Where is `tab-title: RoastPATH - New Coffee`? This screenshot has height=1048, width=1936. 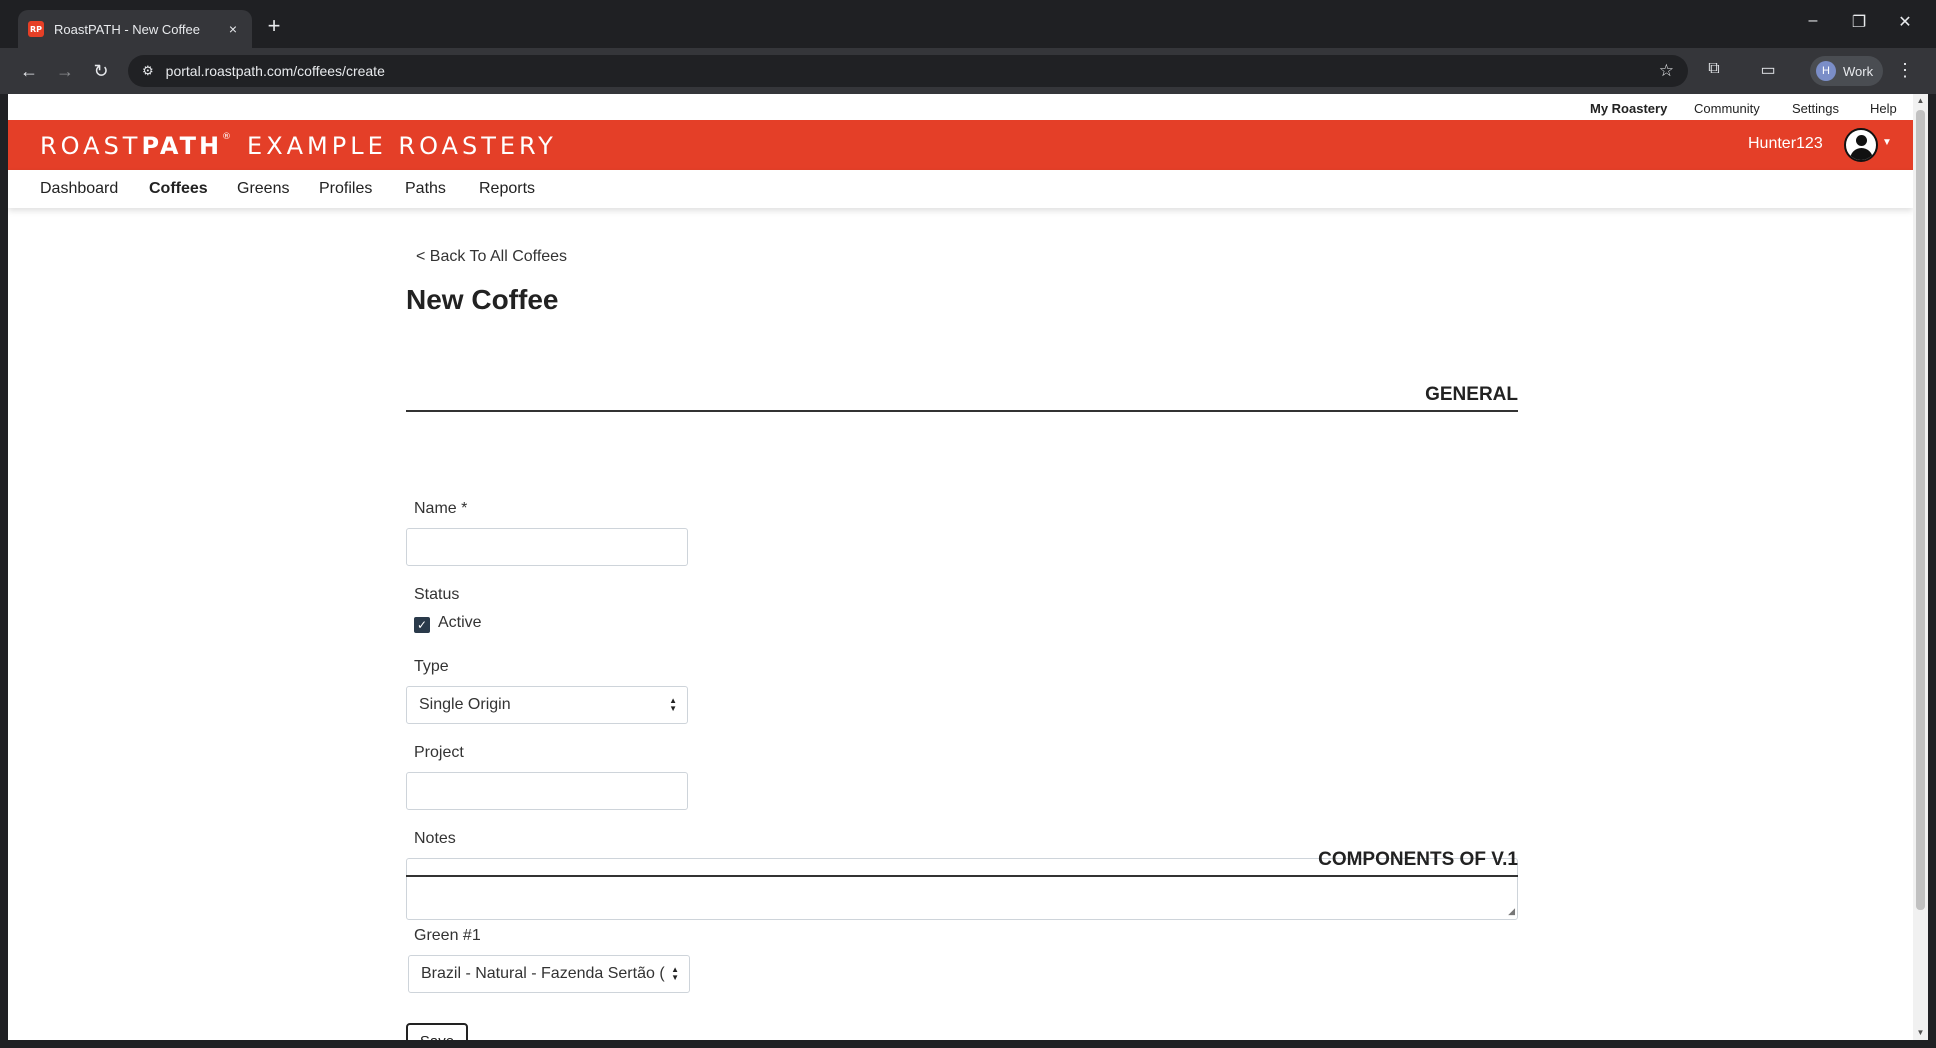 tab-title: RoastPATH - New Coffee is located at coordinates (127, 29).